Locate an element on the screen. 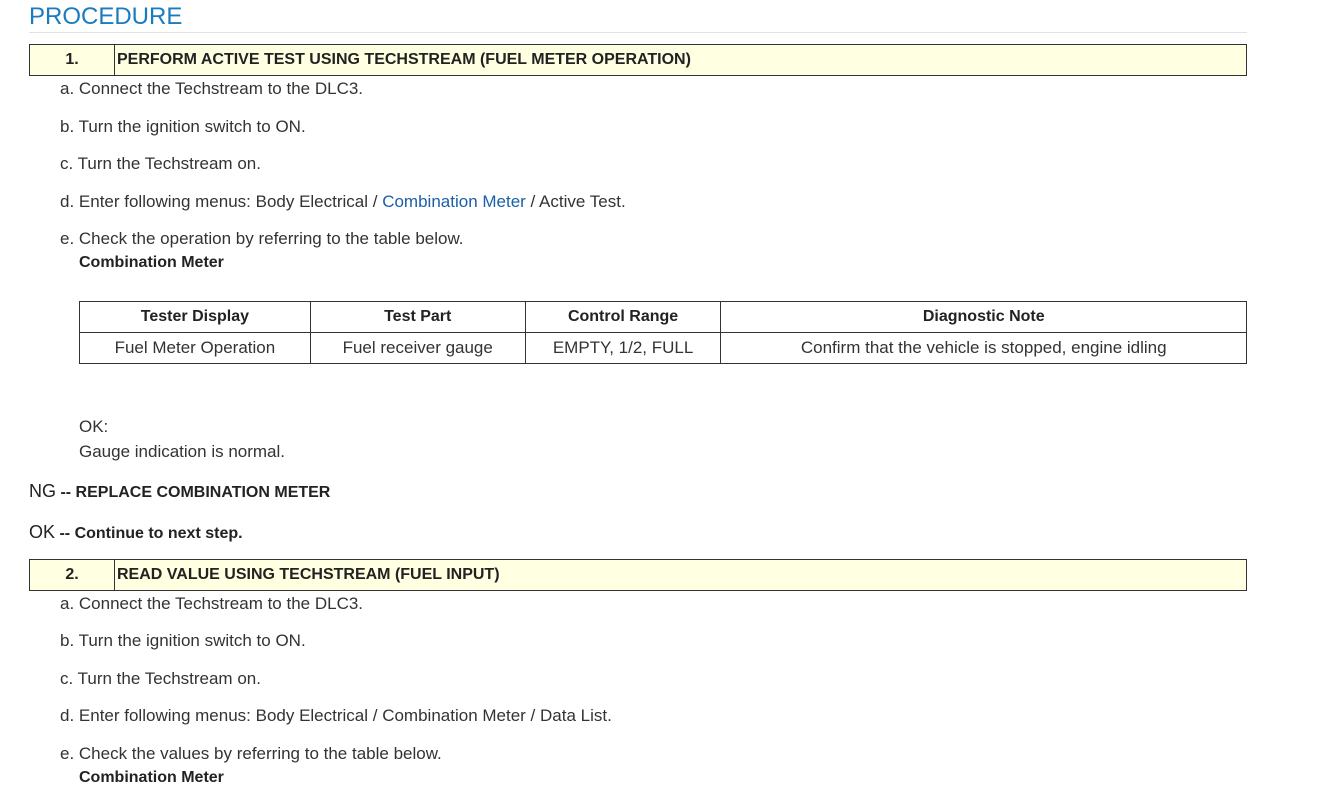  step-1-item-a: a. Connect the Techstream to the DLC3. is located at coordinates (212, 88).